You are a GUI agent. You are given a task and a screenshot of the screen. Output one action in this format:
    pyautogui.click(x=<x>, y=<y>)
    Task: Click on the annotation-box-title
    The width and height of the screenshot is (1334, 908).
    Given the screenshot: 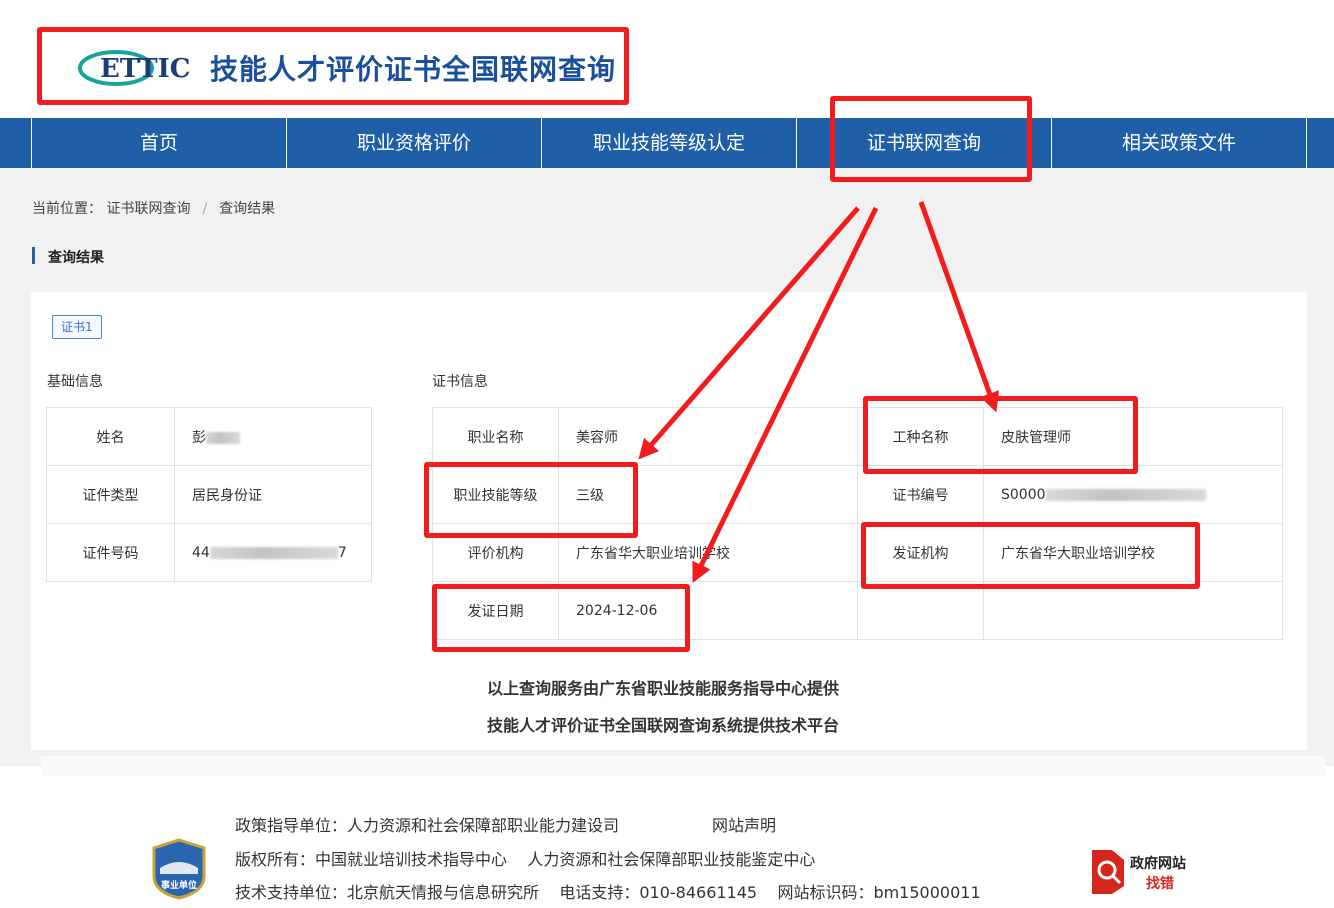 What is the action you would take?
    pyautogui.click(x=333, y=66)
    